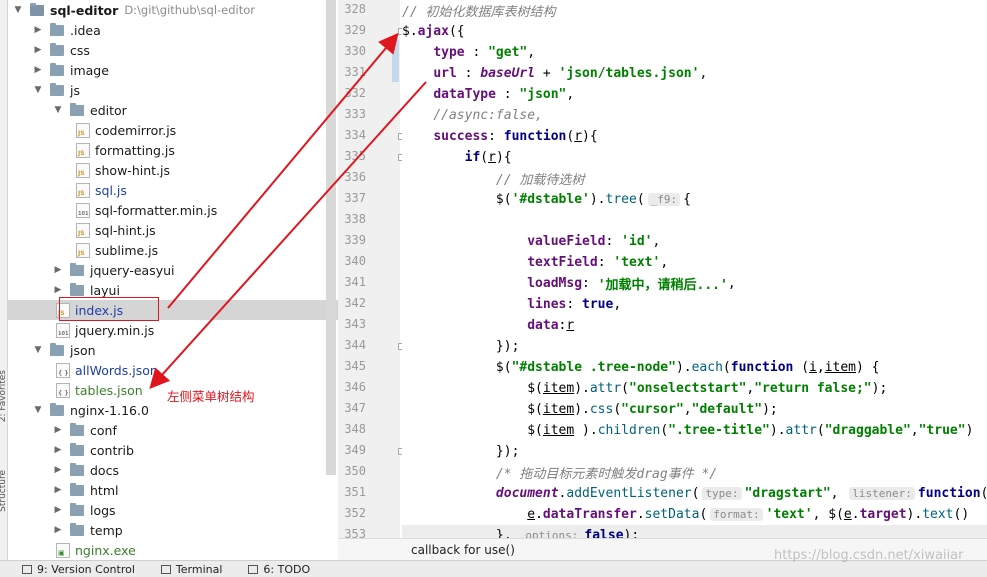 The width and height of the screenshot is (987, 577). What do you see at coordinates (4, 396) in the screenshot?
I see `favorites-tab: 2: Favorites` at bounding box center [4, 396].